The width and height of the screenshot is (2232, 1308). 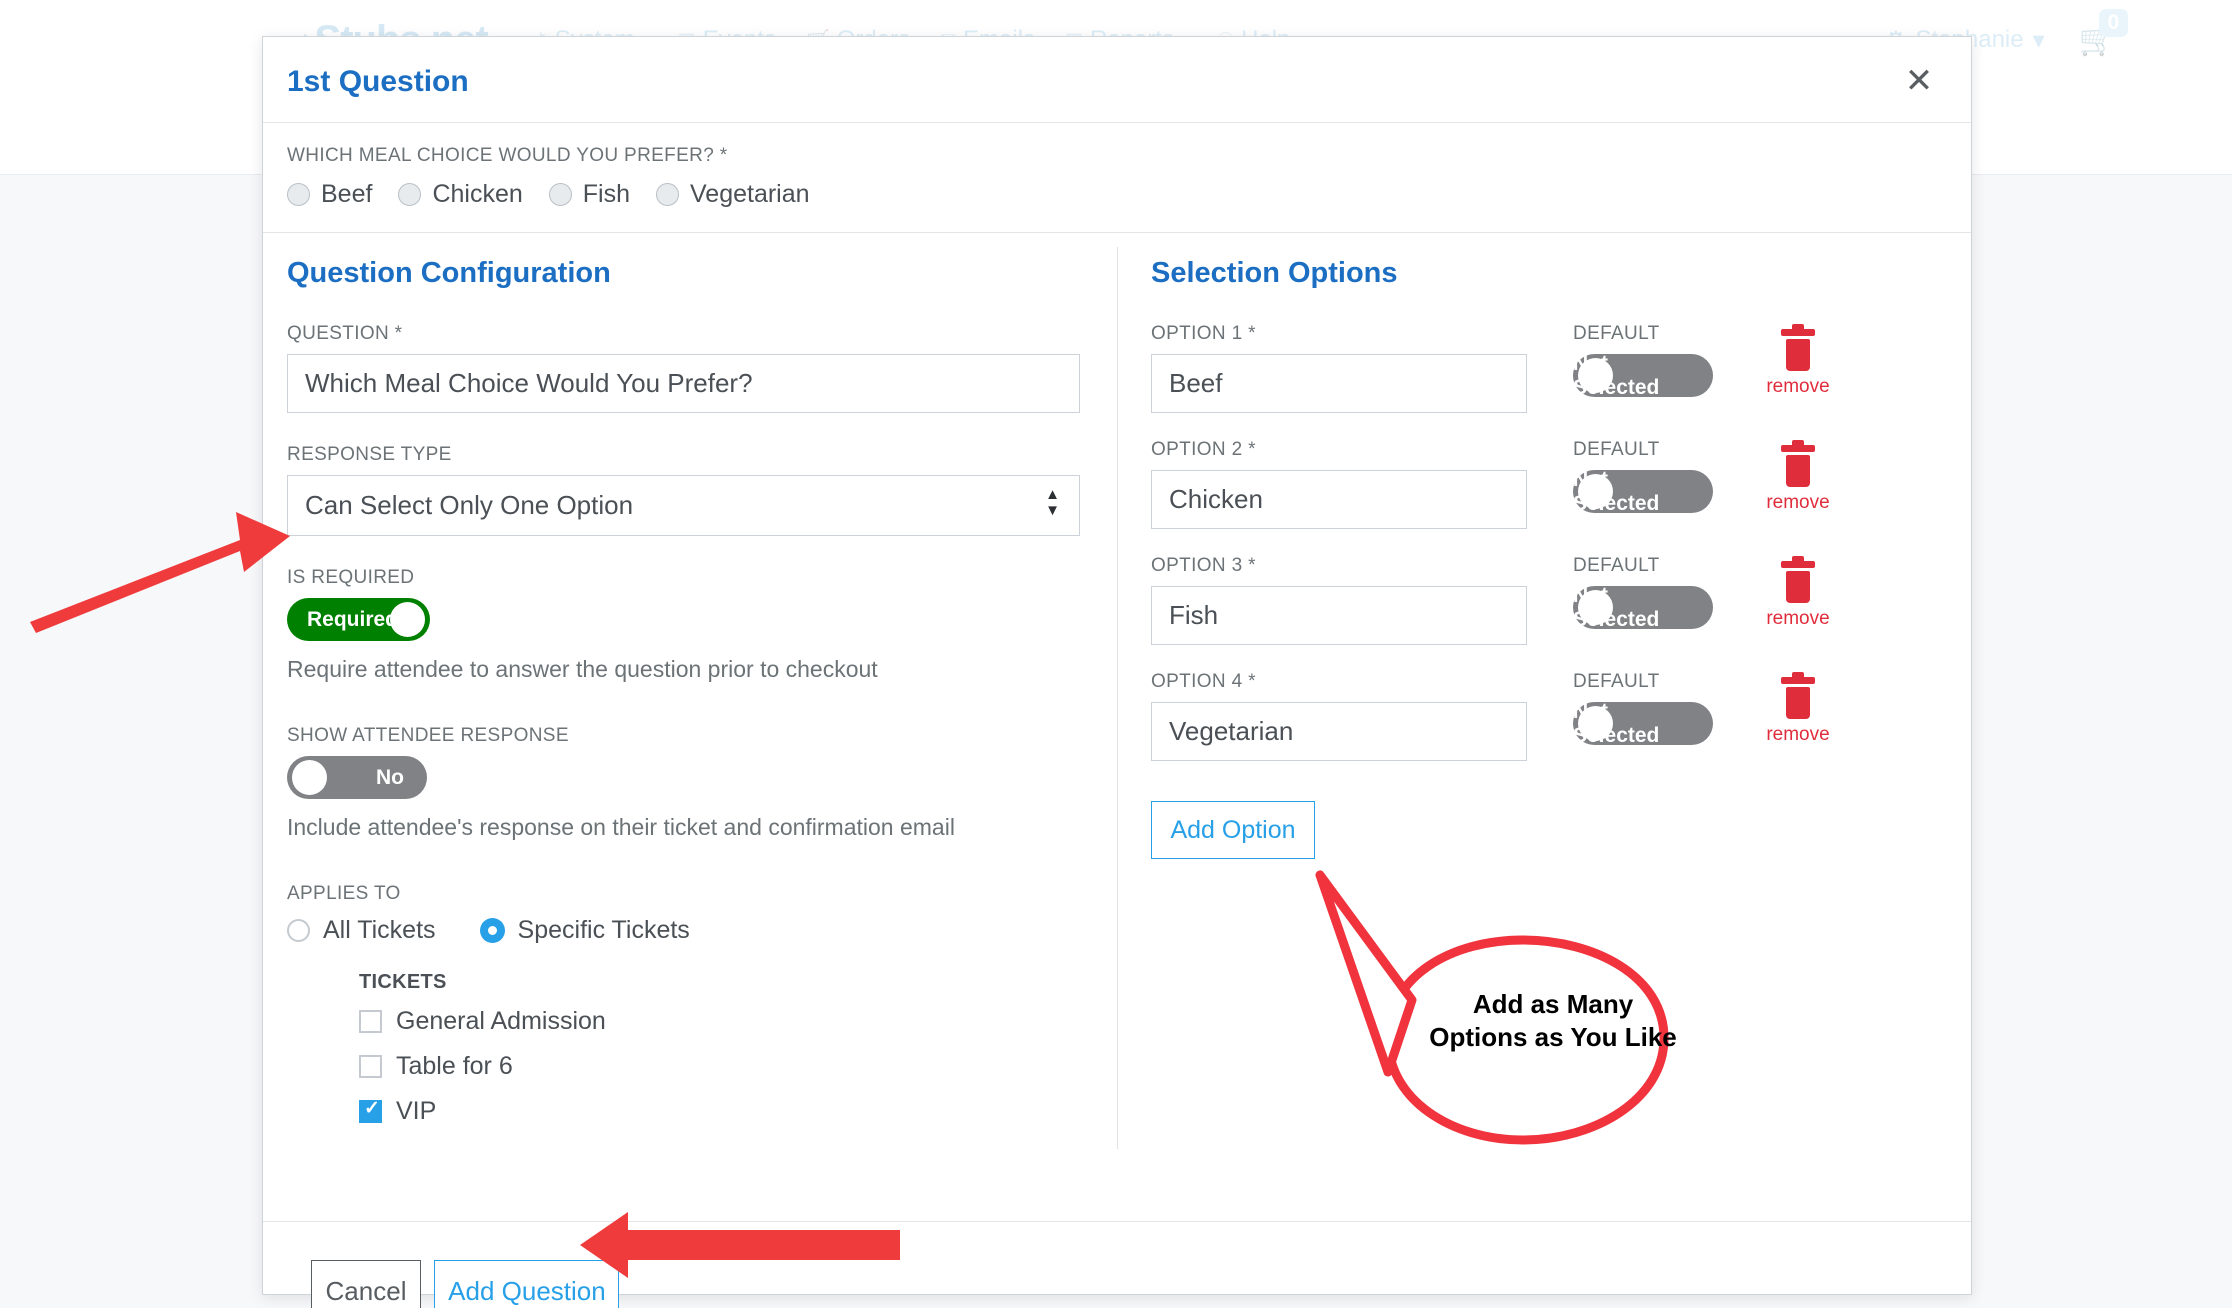 I want to click on checkbox-checked-icon, so click(x=370, y=1110).